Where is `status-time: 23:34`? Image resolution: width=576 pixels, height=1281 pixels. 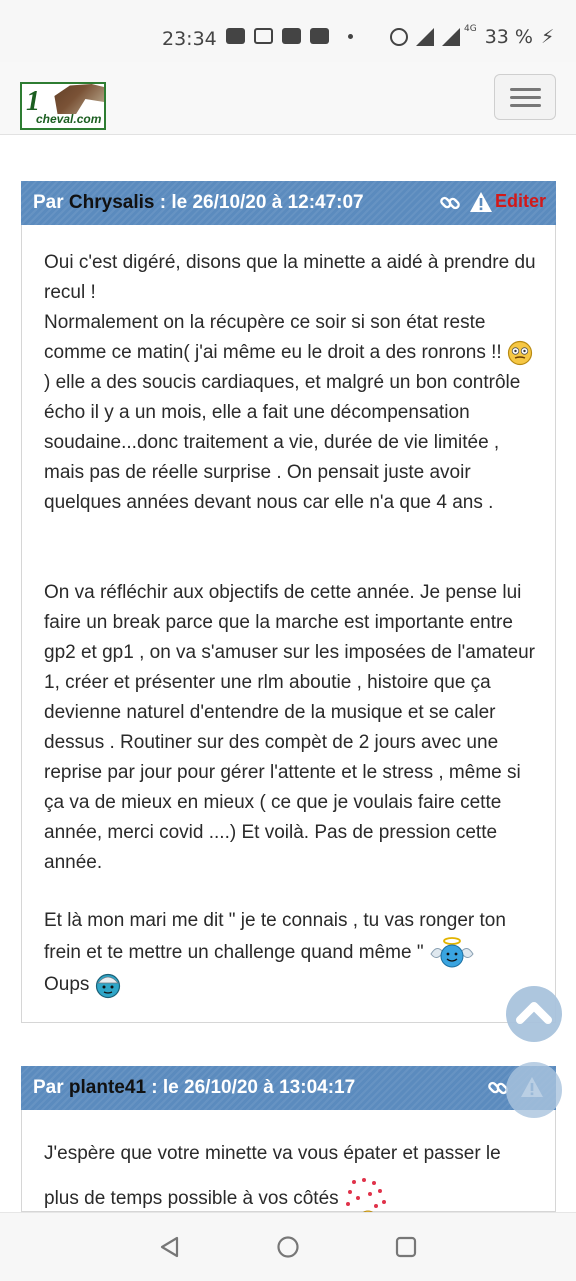
status-time: 23:34 is located at coordinates (189, 39).